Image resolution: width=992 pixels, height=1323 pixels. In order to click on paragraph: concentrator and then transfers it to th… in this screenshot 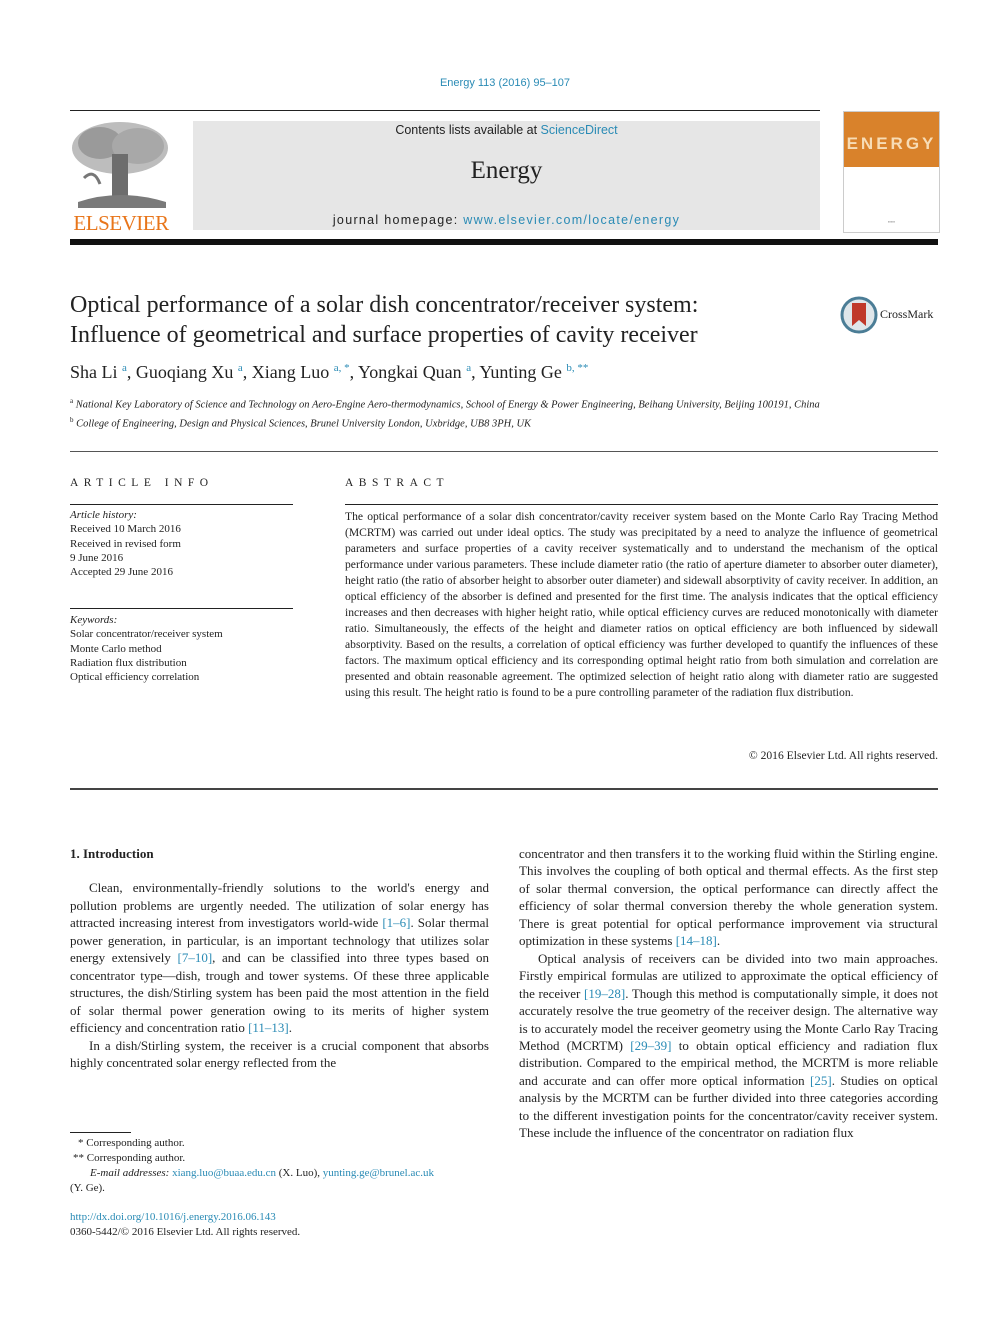, I will do `click(728, 897)`.